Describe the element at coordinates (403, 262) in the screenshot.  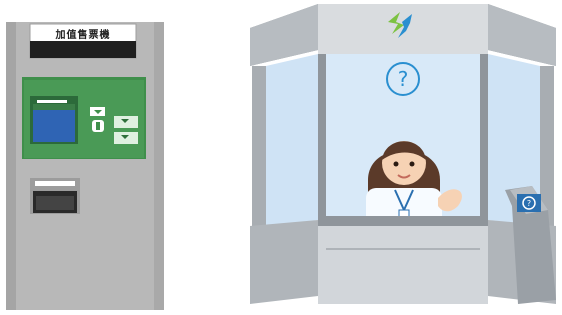
I see `booth-counter` at that location.